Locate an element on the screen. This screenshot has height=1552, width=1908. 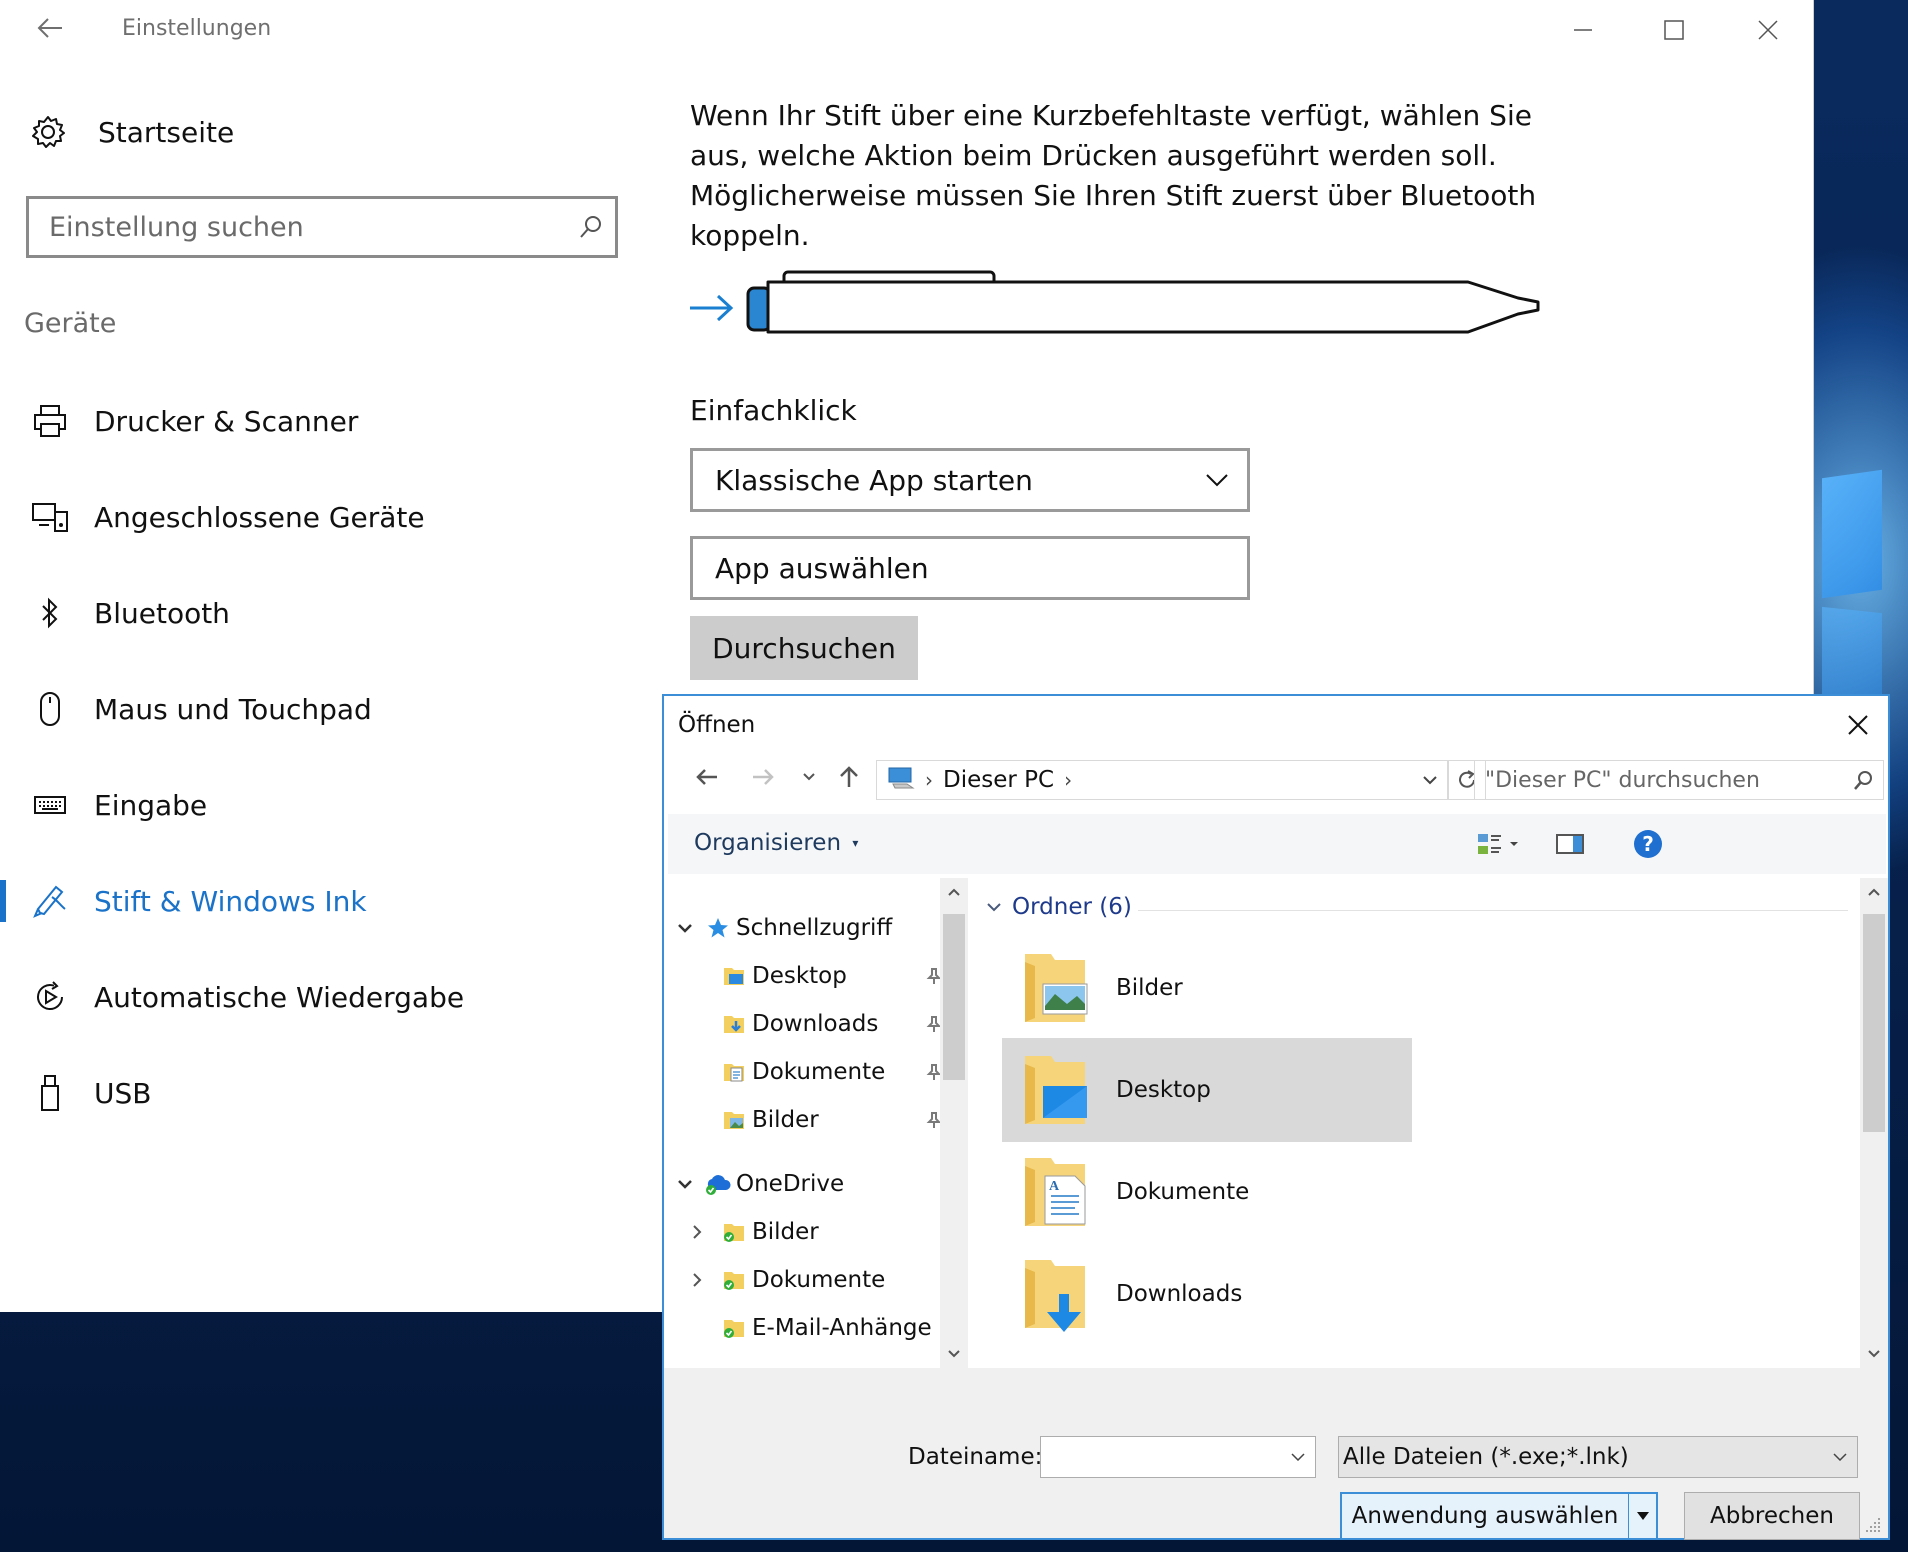
tree-item-label: E-Mail-Anhänge is located at coordinates (842, 1328).